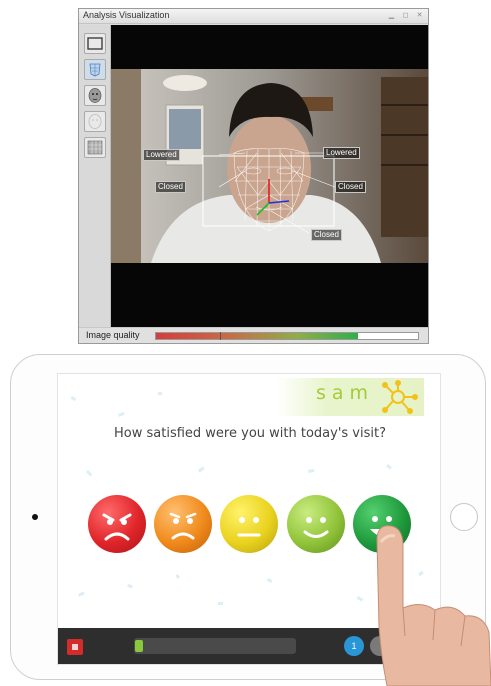  I want to click on stop-button, so click(75, 647).